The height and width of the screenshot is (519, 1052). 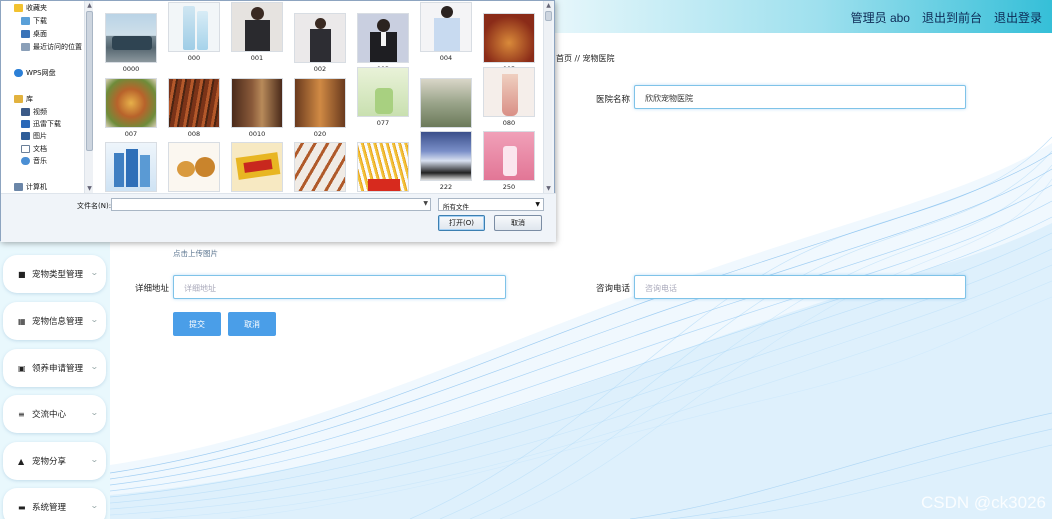 I want to click on nav-computer: 计算机, so click(x=30, y=187).